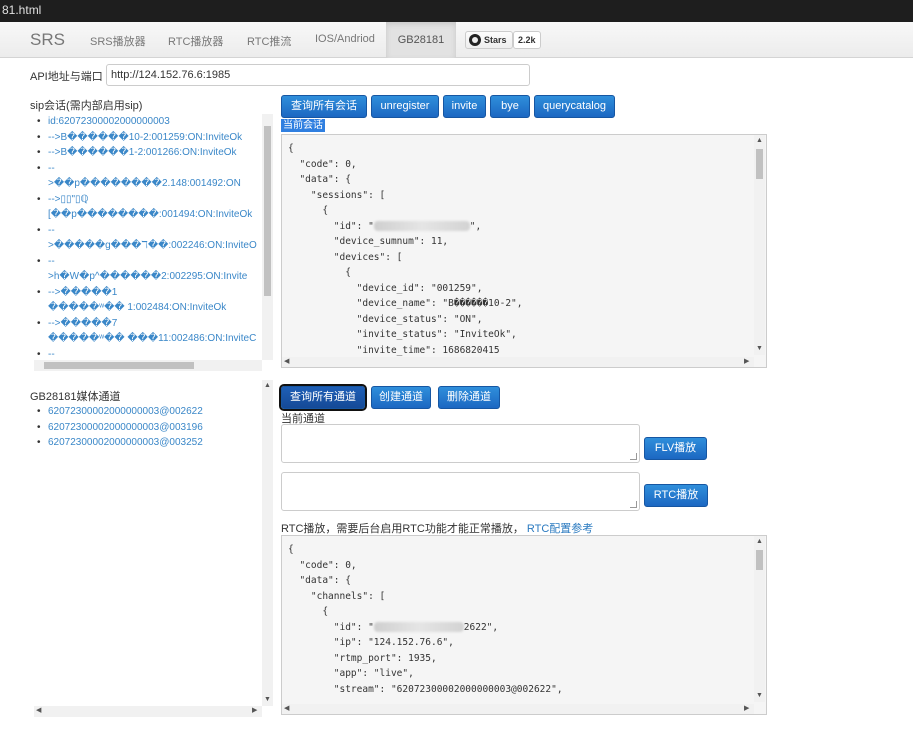  Describe the element at coordinates (148, 354) in the screenshot. I see `list-item: --` at that location.